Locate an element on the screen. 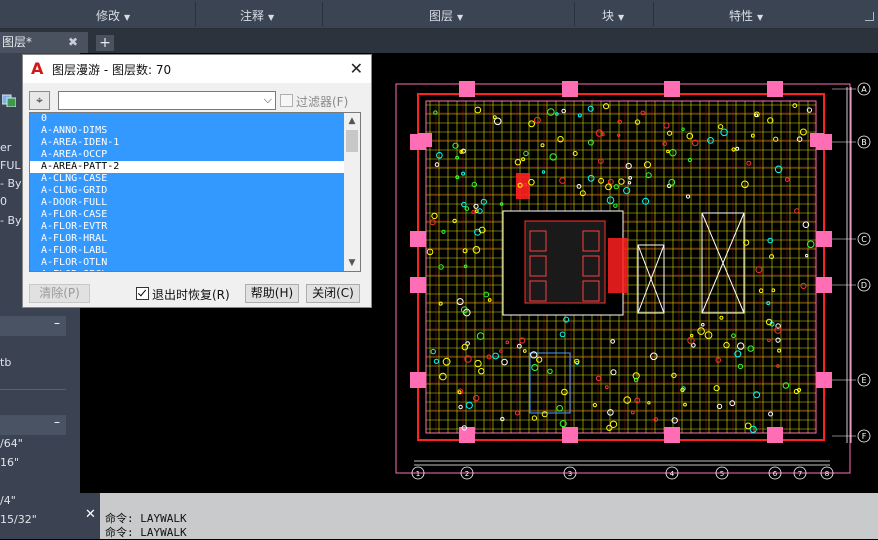  close-icon: ✖ is located at coordinates (73, 42).